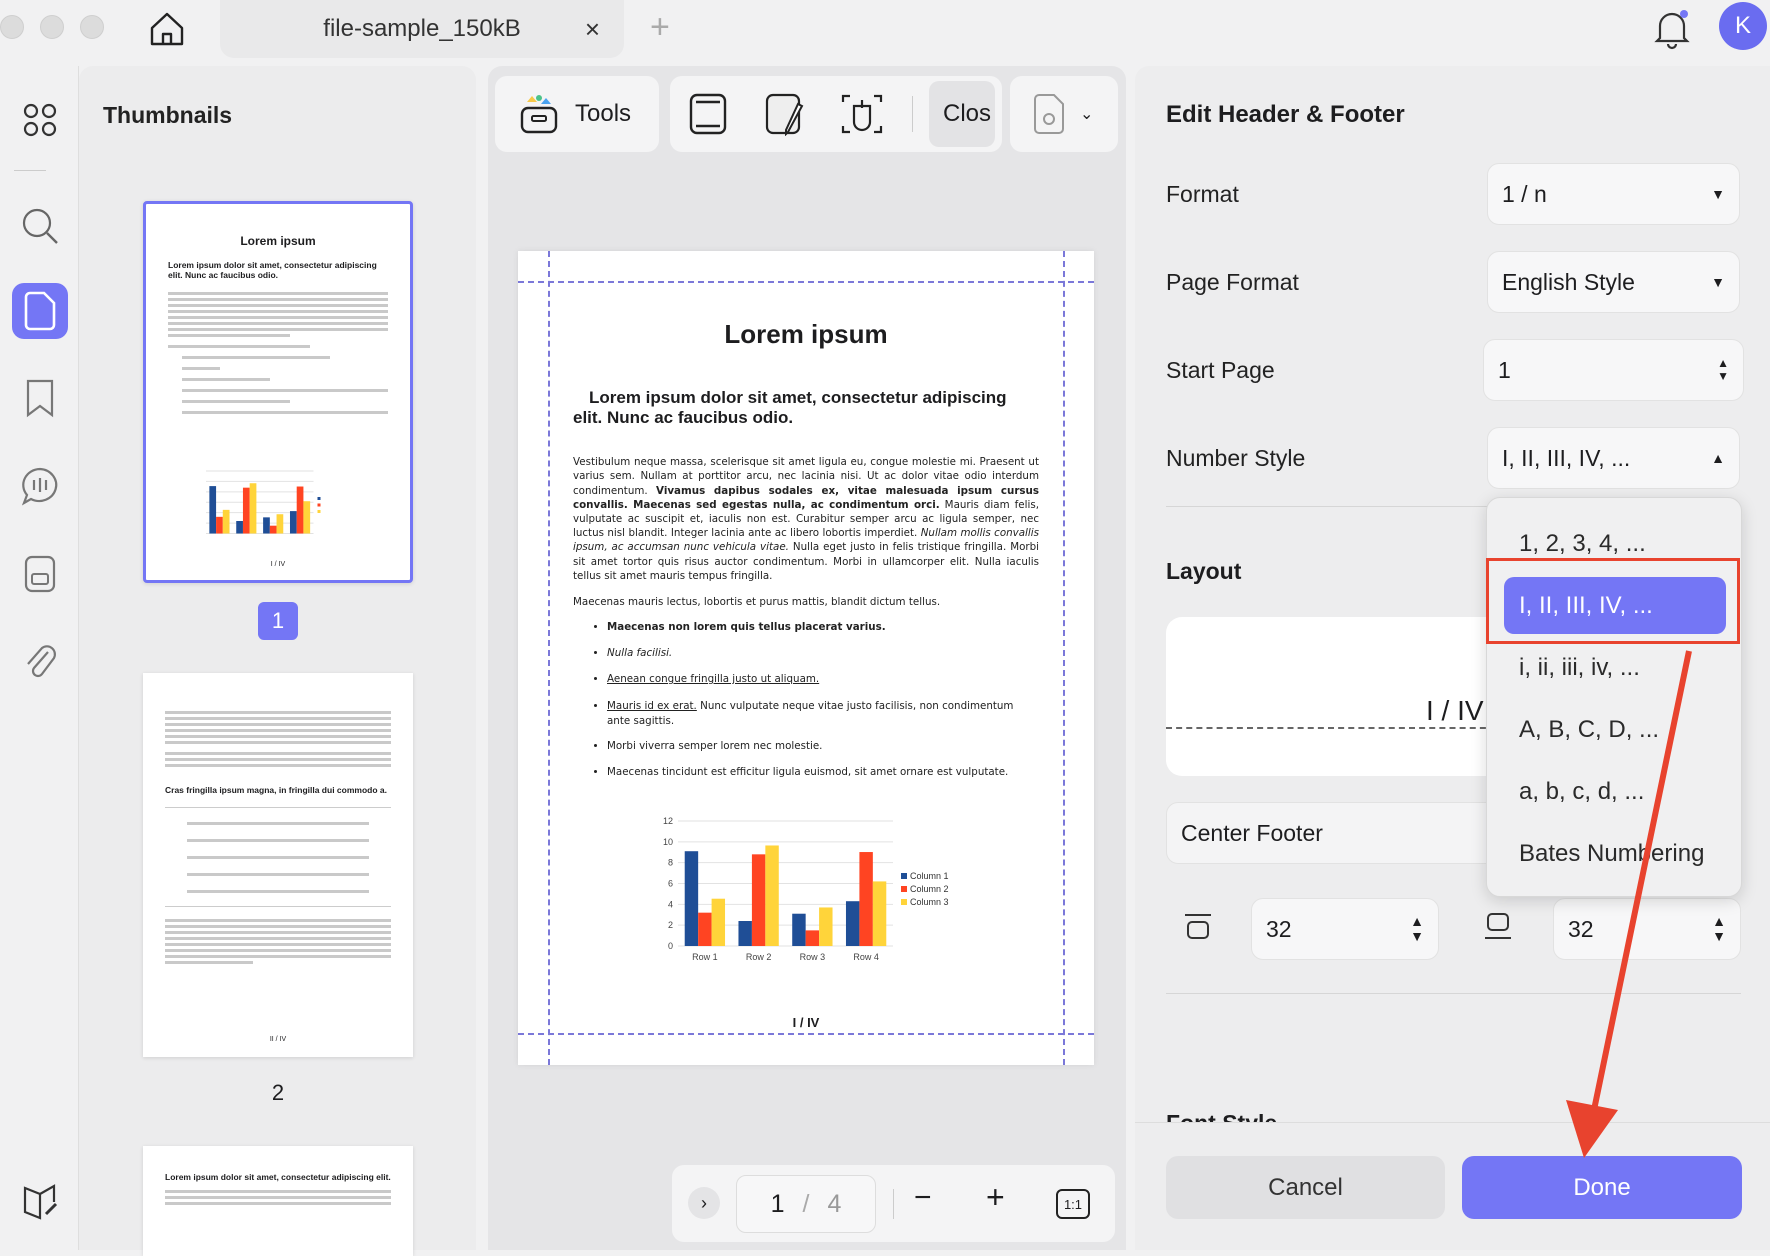 This screenshot has width=1770, height=1256. Describe the element at coordinates (670, 884) in the screenshot. I see `y-tick-label: 6` at that location.